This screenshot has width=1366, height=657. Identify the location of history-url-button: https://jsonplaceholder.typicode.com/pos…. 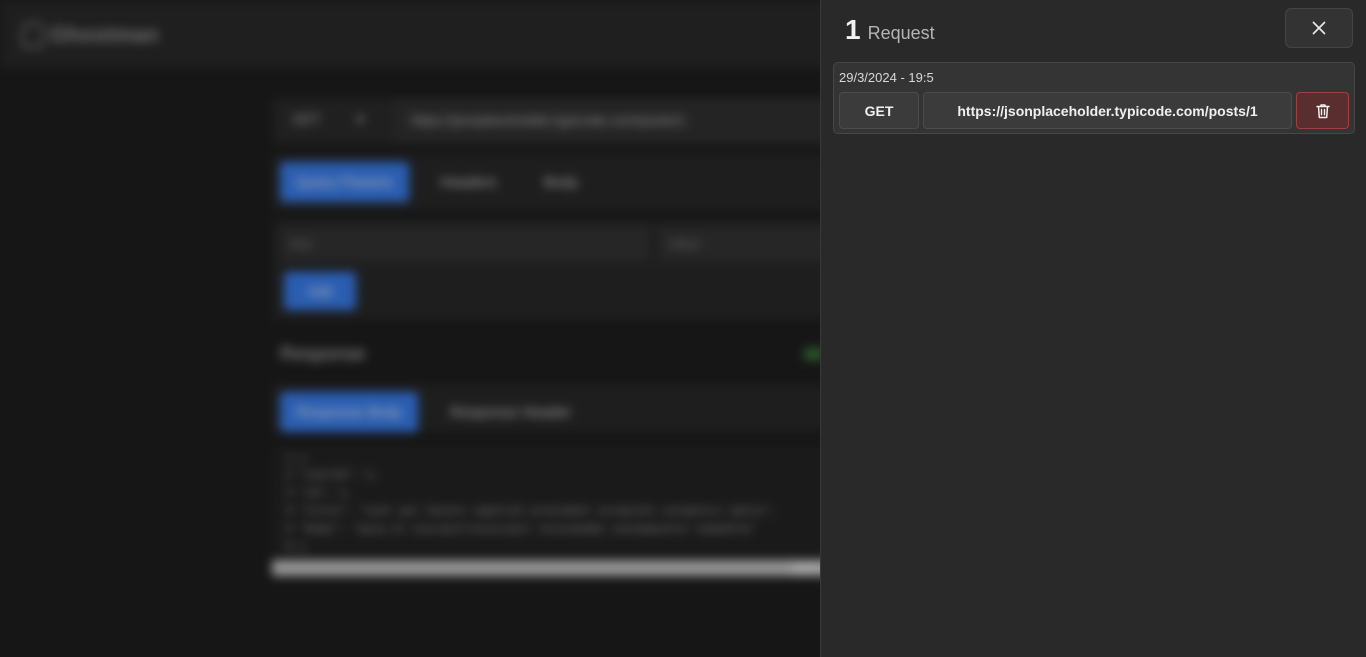
(1107, 110).